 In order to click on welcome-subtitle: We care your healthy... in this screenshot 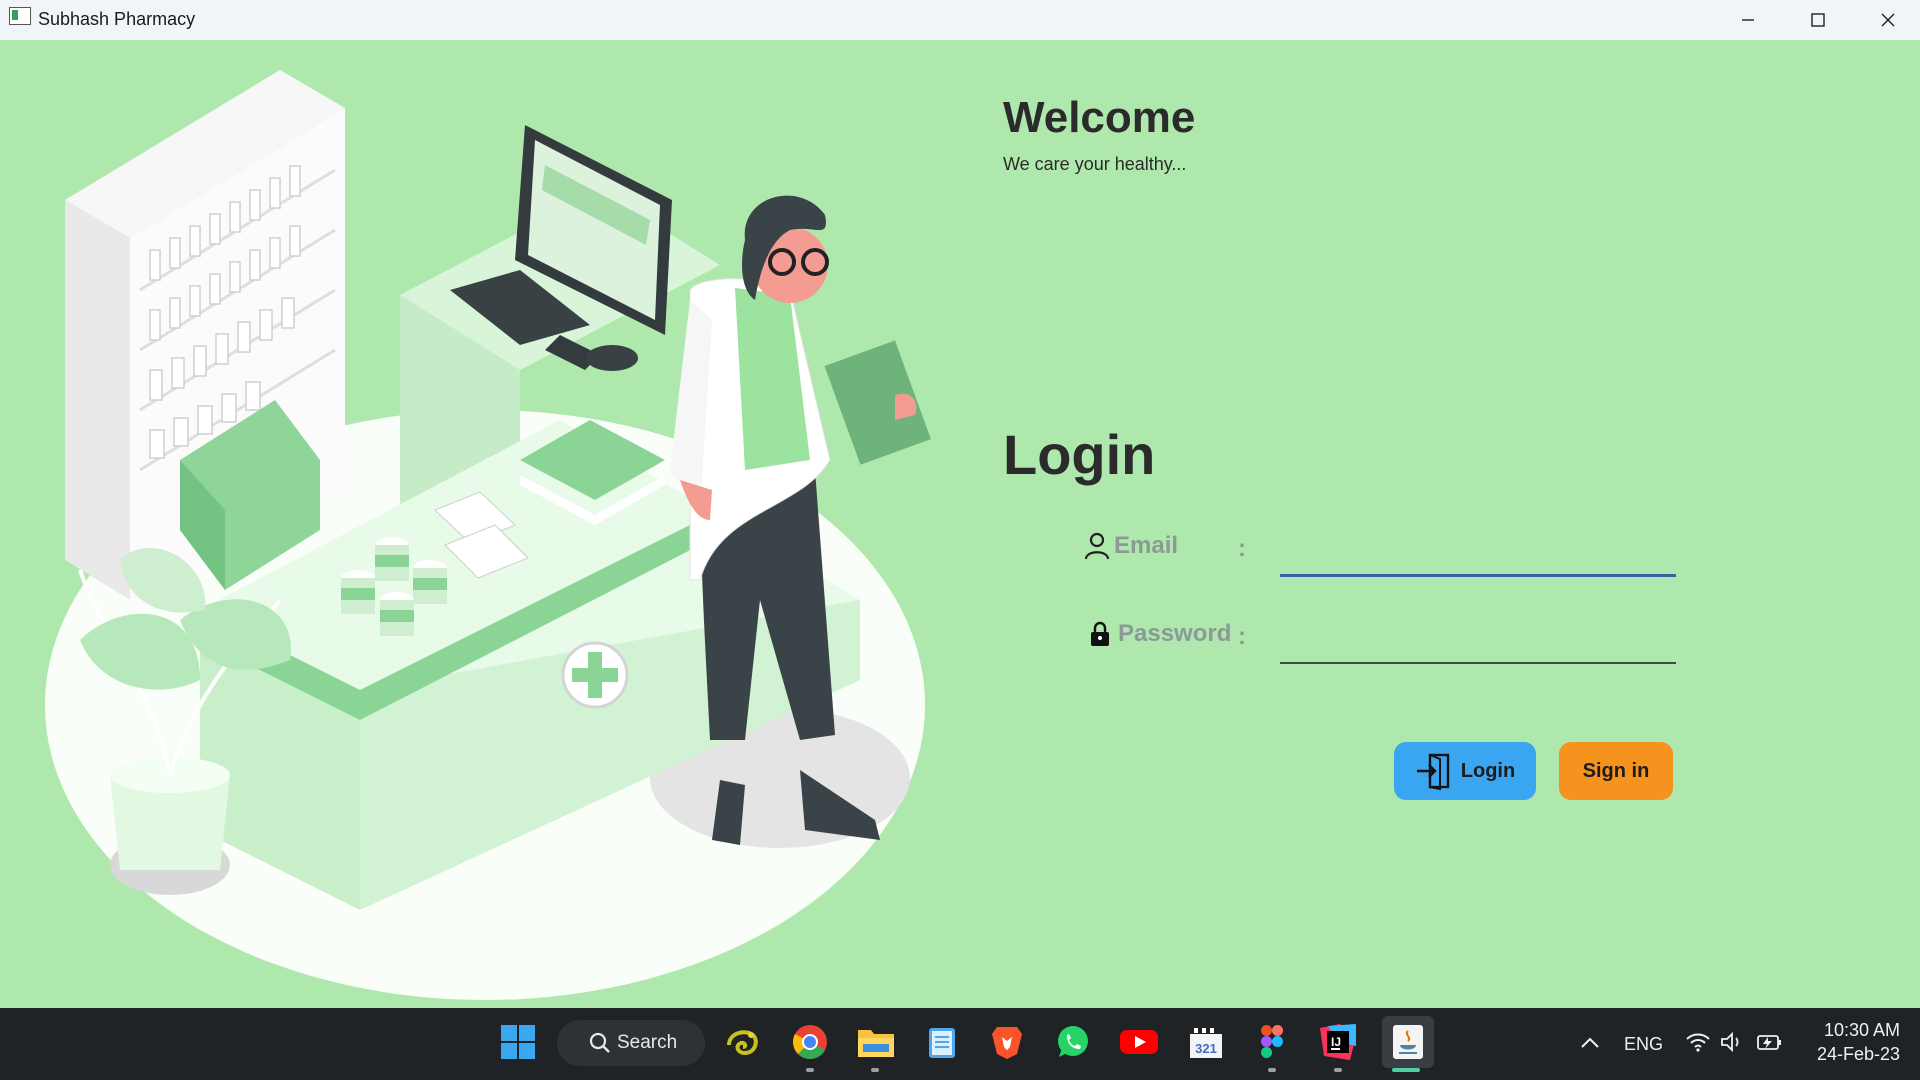, I will do `click(1095, 164)`.